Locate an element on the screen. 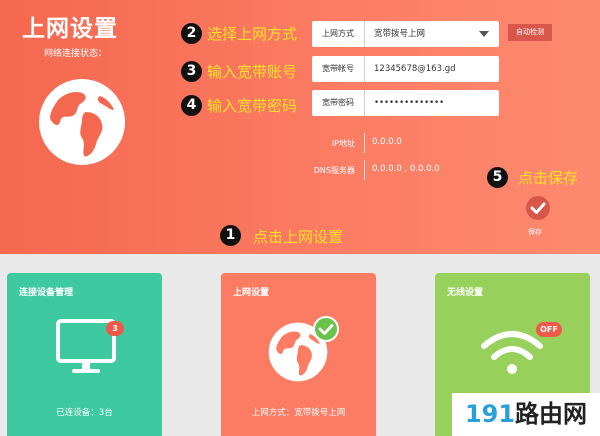  wifi-icon is located at coordinates (512, 354).